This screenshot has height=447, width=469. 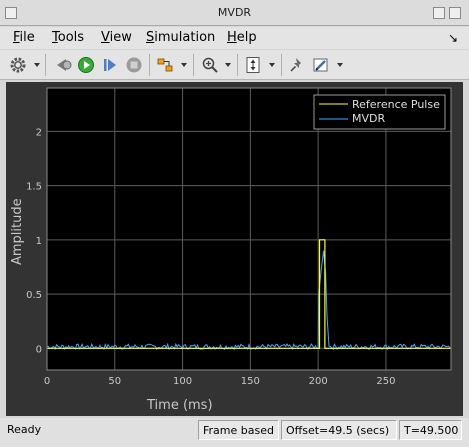 What do you see at coordinates (228, 65) in the screenshot?
I see `zoom-dropdown-icon` at bounding box center [228, 65].